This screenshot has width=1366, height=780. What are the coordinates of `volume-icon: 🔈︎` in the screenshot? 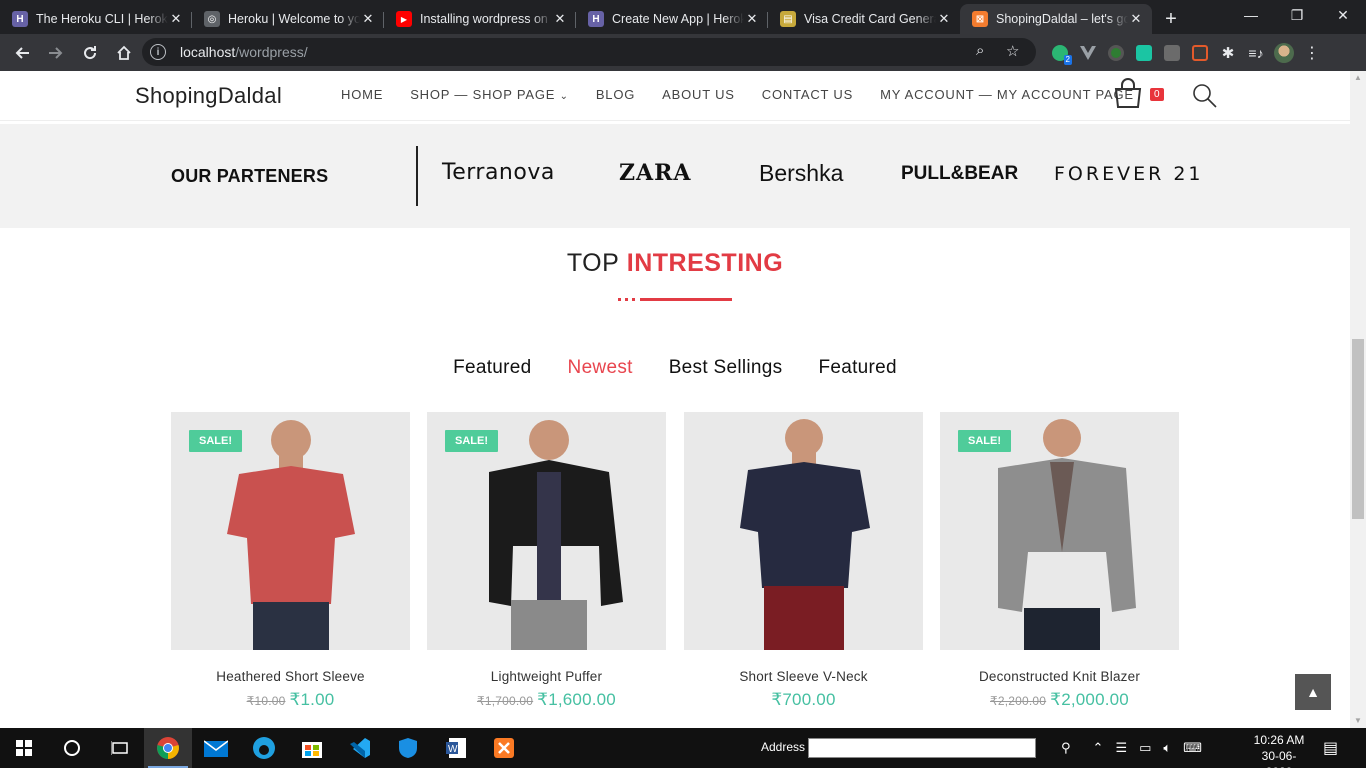 It's located at (1167, 748).